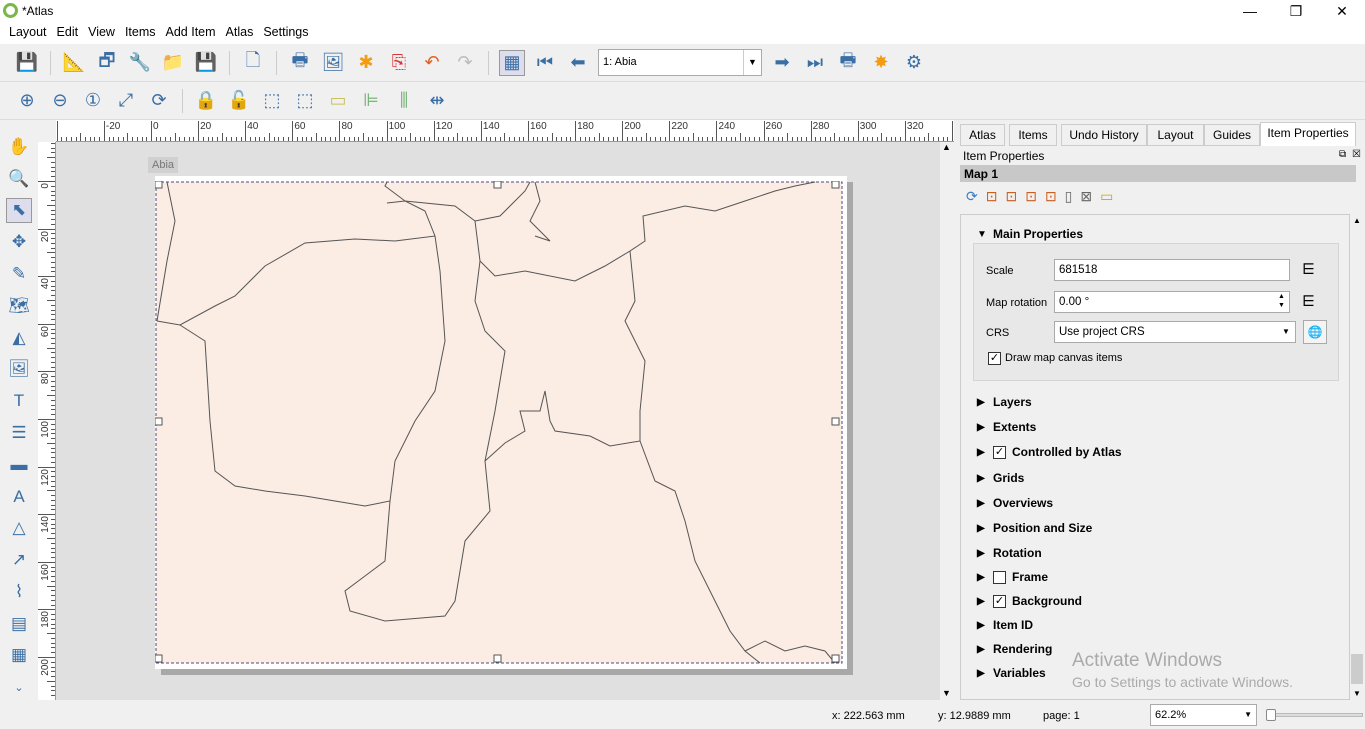 The image size is (1365, 729). Describe the element at coordinates (404, 101) in the screenshot. I see `distribute-icon: ⫼` at that location.